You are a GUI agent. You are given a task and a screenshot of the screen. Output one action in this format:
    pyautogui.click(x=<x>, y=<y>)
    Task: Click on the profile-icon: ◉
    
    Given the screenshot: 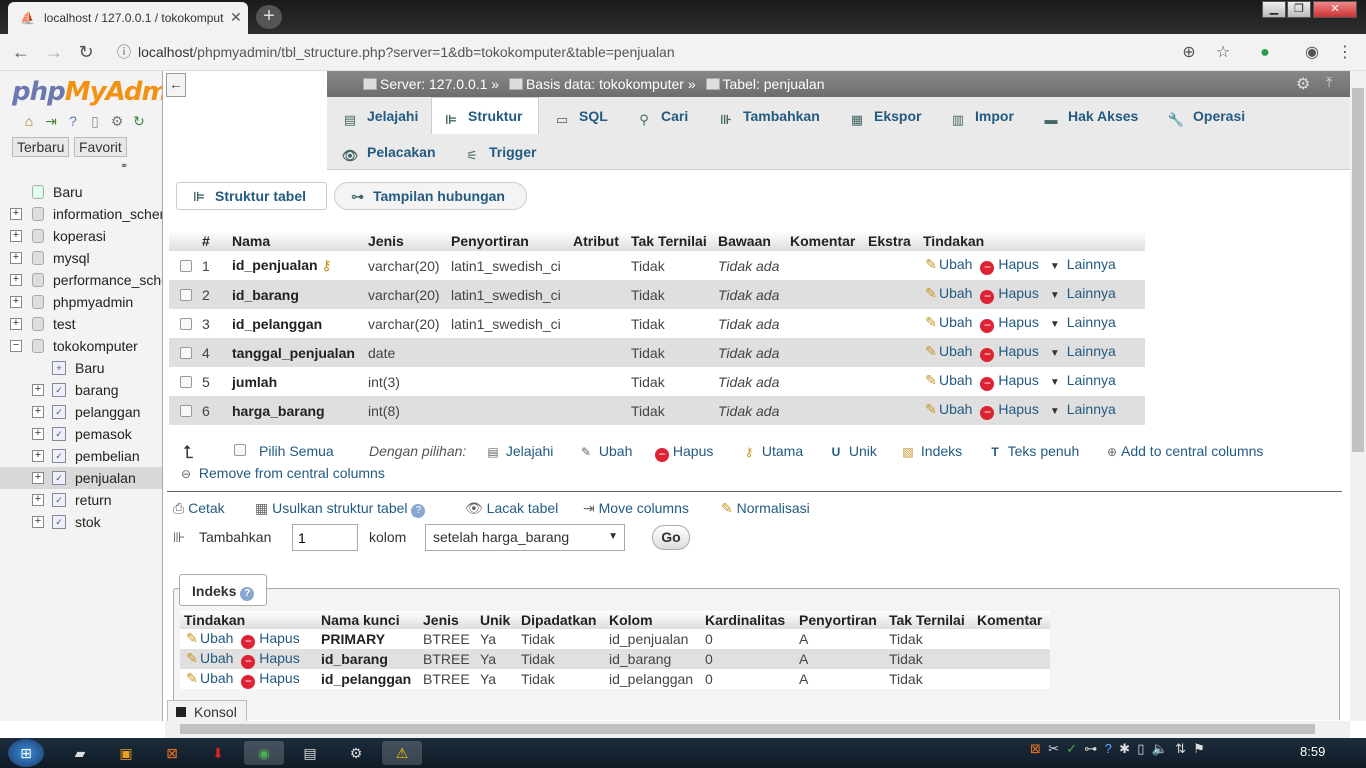 What is the action you would take?
    pyautogui.click(x=1312, y=53)
    